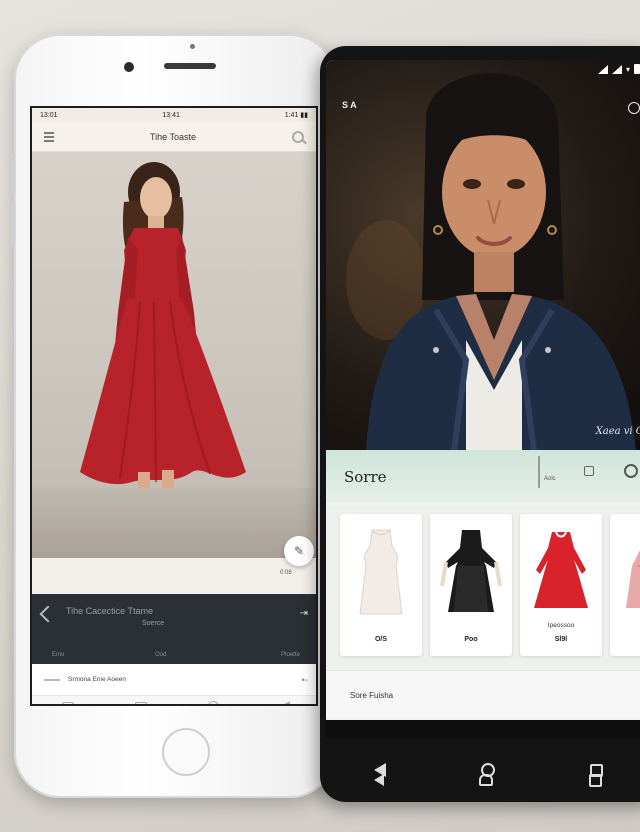 The height and width of the screenshot is (832, 640). I want to click on signal-icon, so click(602, 69).